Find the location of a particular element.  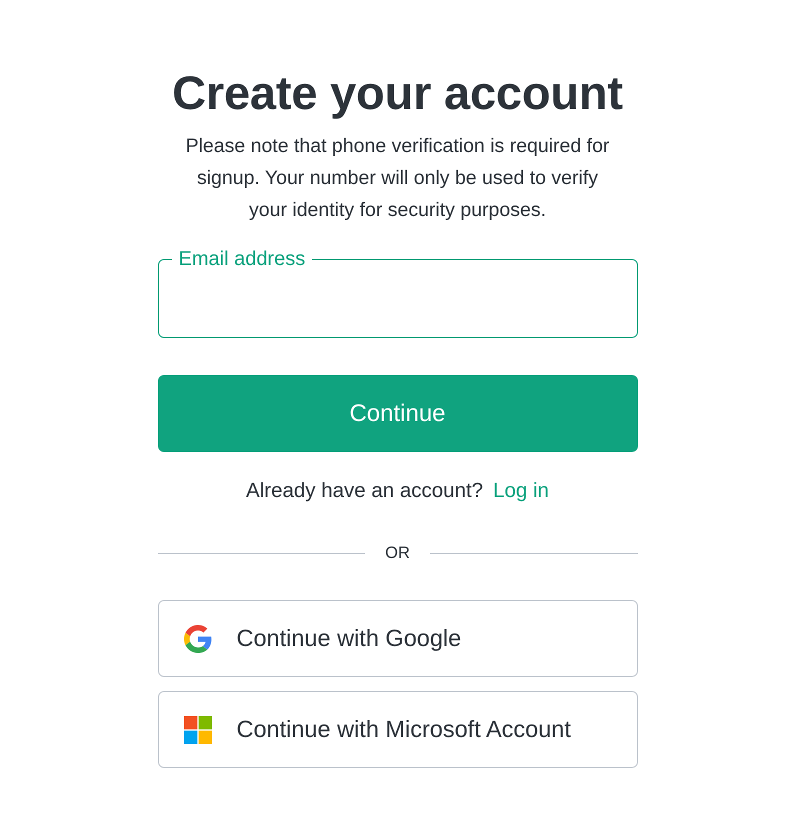

login-link: Log in is located at coordinates (521, 490).